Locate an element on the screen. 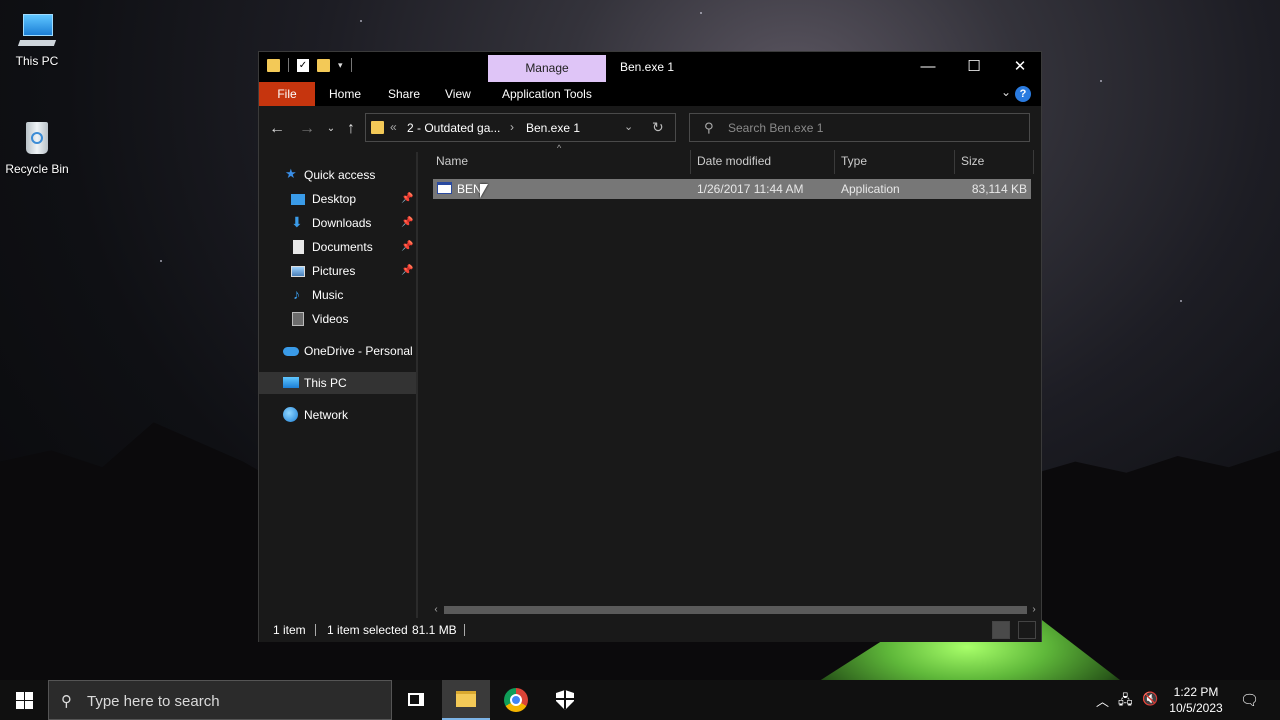 Image resolution: width=1280 pixels, height=720 pixels. nav-item-documents: Documents 📌 is located at coordinates (337, 247).